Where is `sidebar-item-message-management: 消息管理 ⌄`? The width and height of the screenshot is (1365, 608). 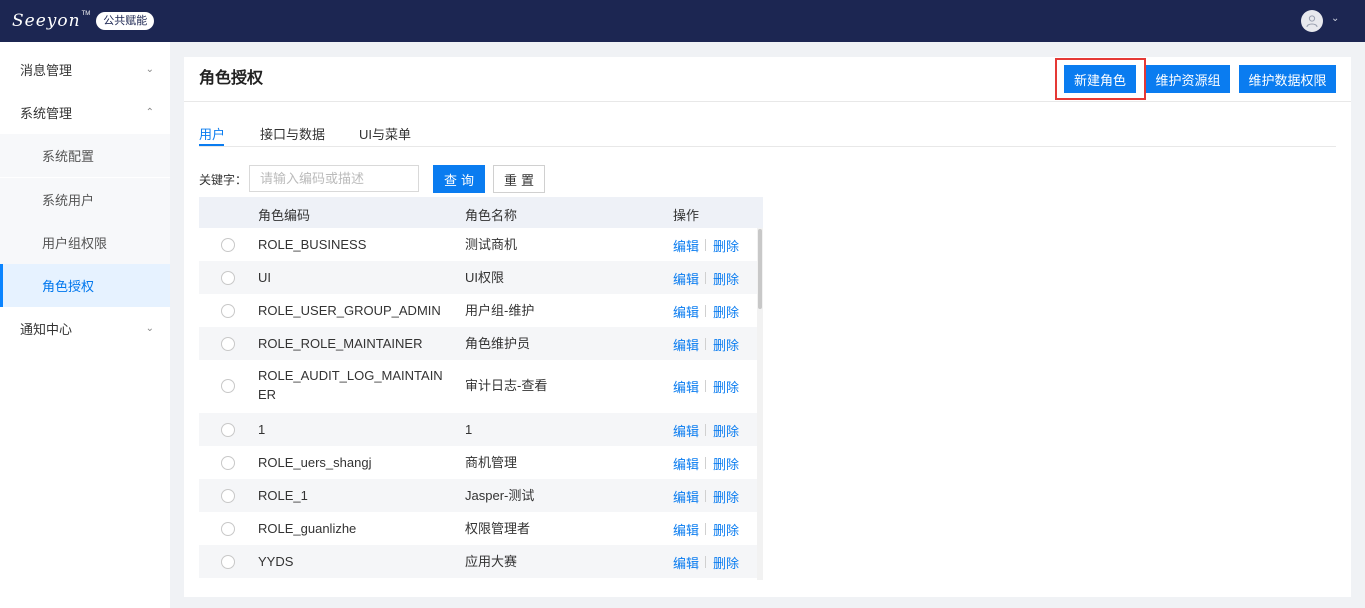 sidebar-item-message-management: 消息管理 ⌄ is located at coordinates (85, 69).